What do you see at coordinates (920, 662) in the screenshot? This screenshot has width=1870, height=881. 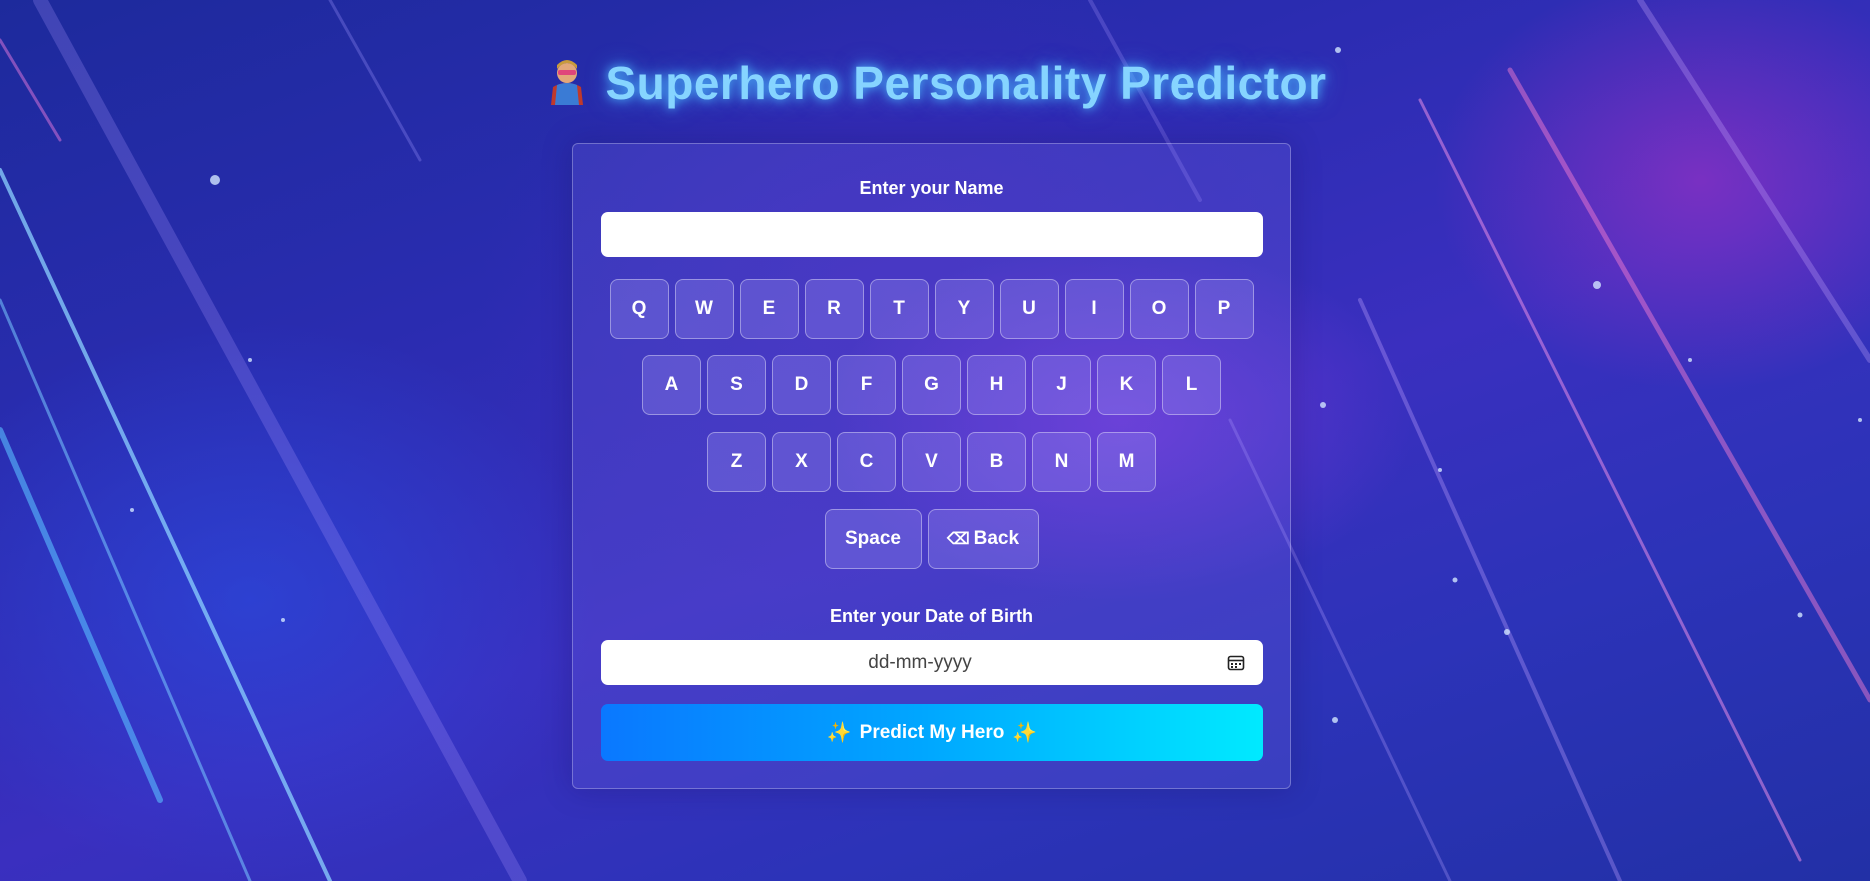 I see `dob-placeholder: dd-mm-yyyy` at bounding box center [920, 662].